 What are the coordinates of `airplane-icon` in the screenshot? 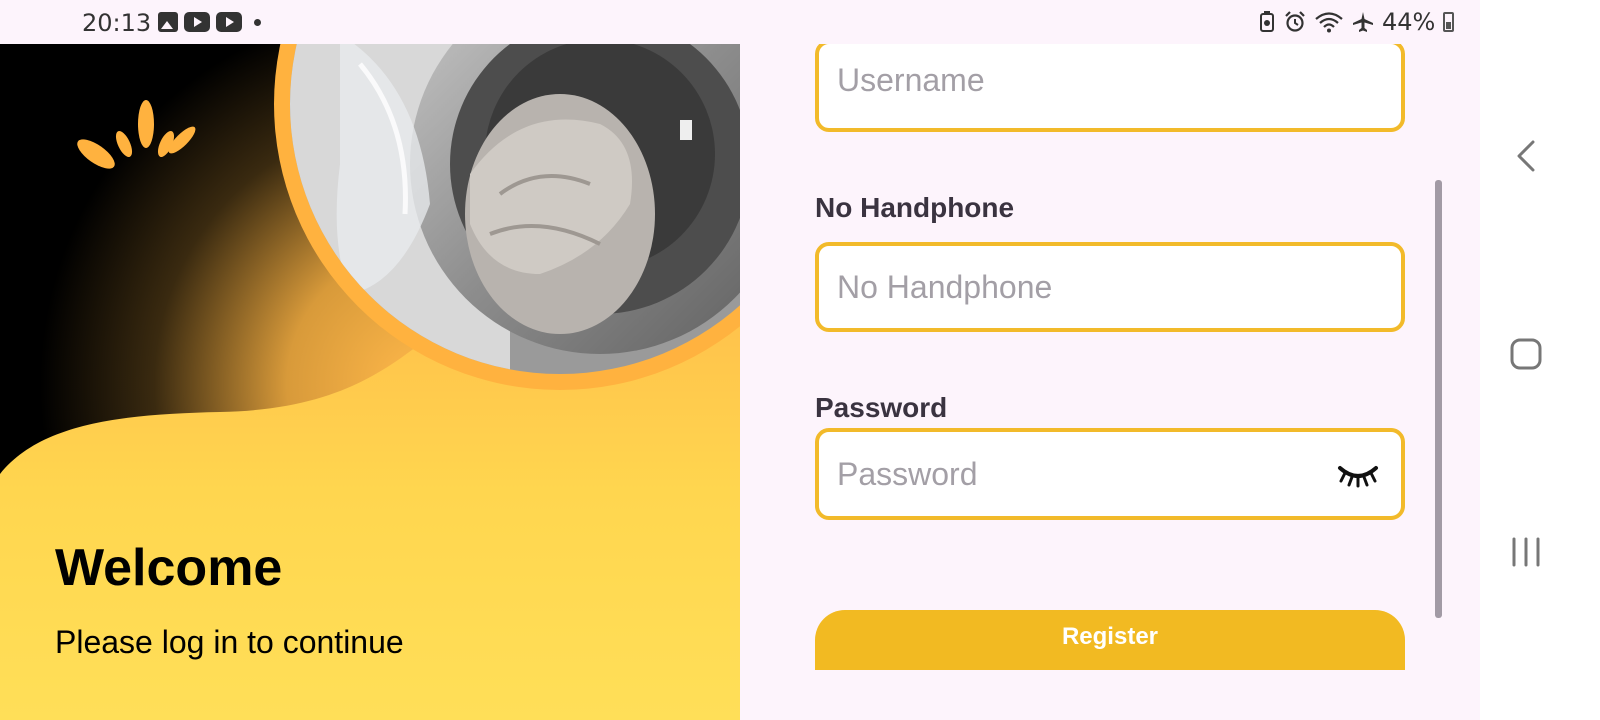 It's located at (1363, 22).